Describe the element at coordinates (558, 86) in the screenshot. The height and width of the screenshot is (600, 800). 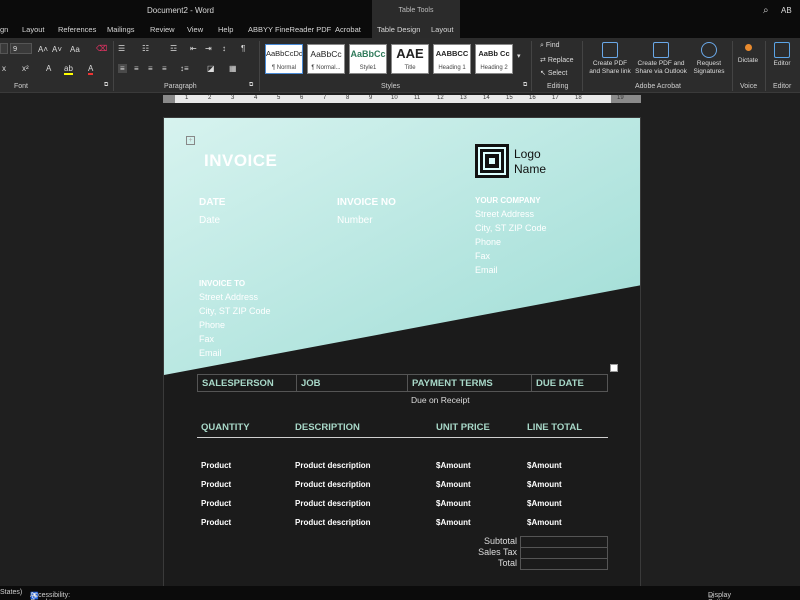
I see `editing-group-label: Editing` at that location.